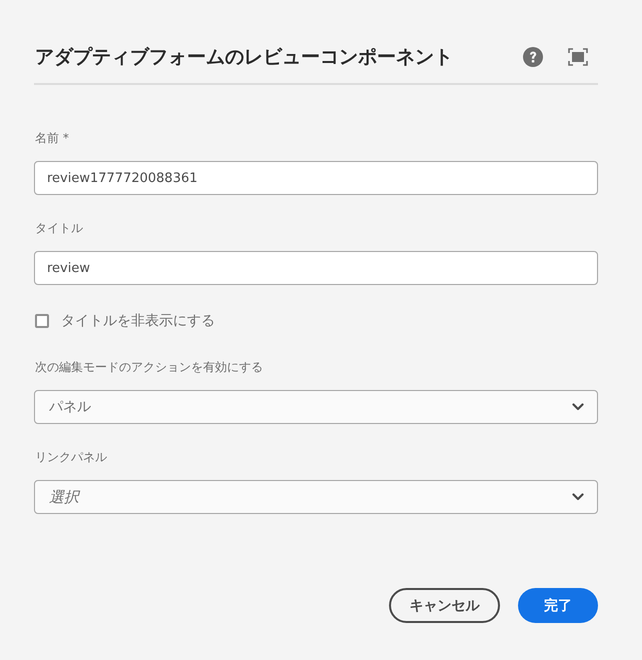  I want to click on help-icon, so click(533, 57).